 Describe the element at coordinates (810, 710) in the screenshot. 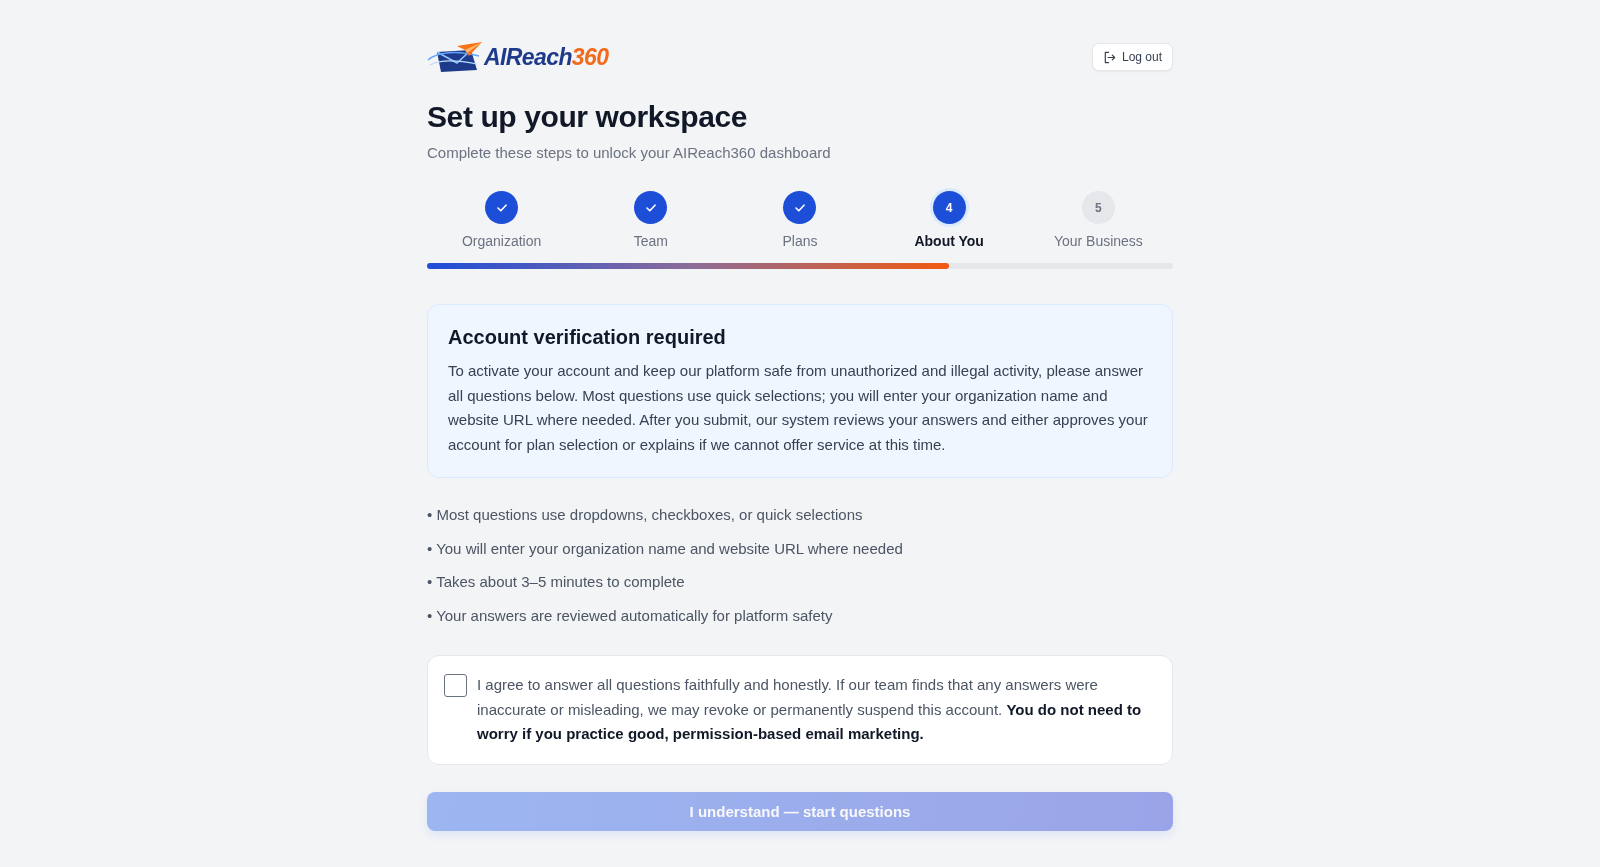

I see `consent-text: I agree to answer all questions faithfully and honestly. If our team finds that any answers were inaccurate or misleading, we may revoke or permanently suspend this account. You do not need to worry if you practice good, permission-based email marketing.` at that location.